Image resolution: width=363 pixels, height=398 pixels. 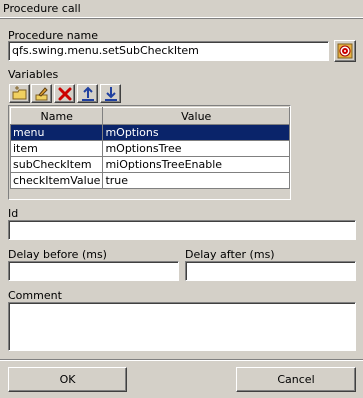 I want to click on delay-before-input, so click(x=93, y=271).